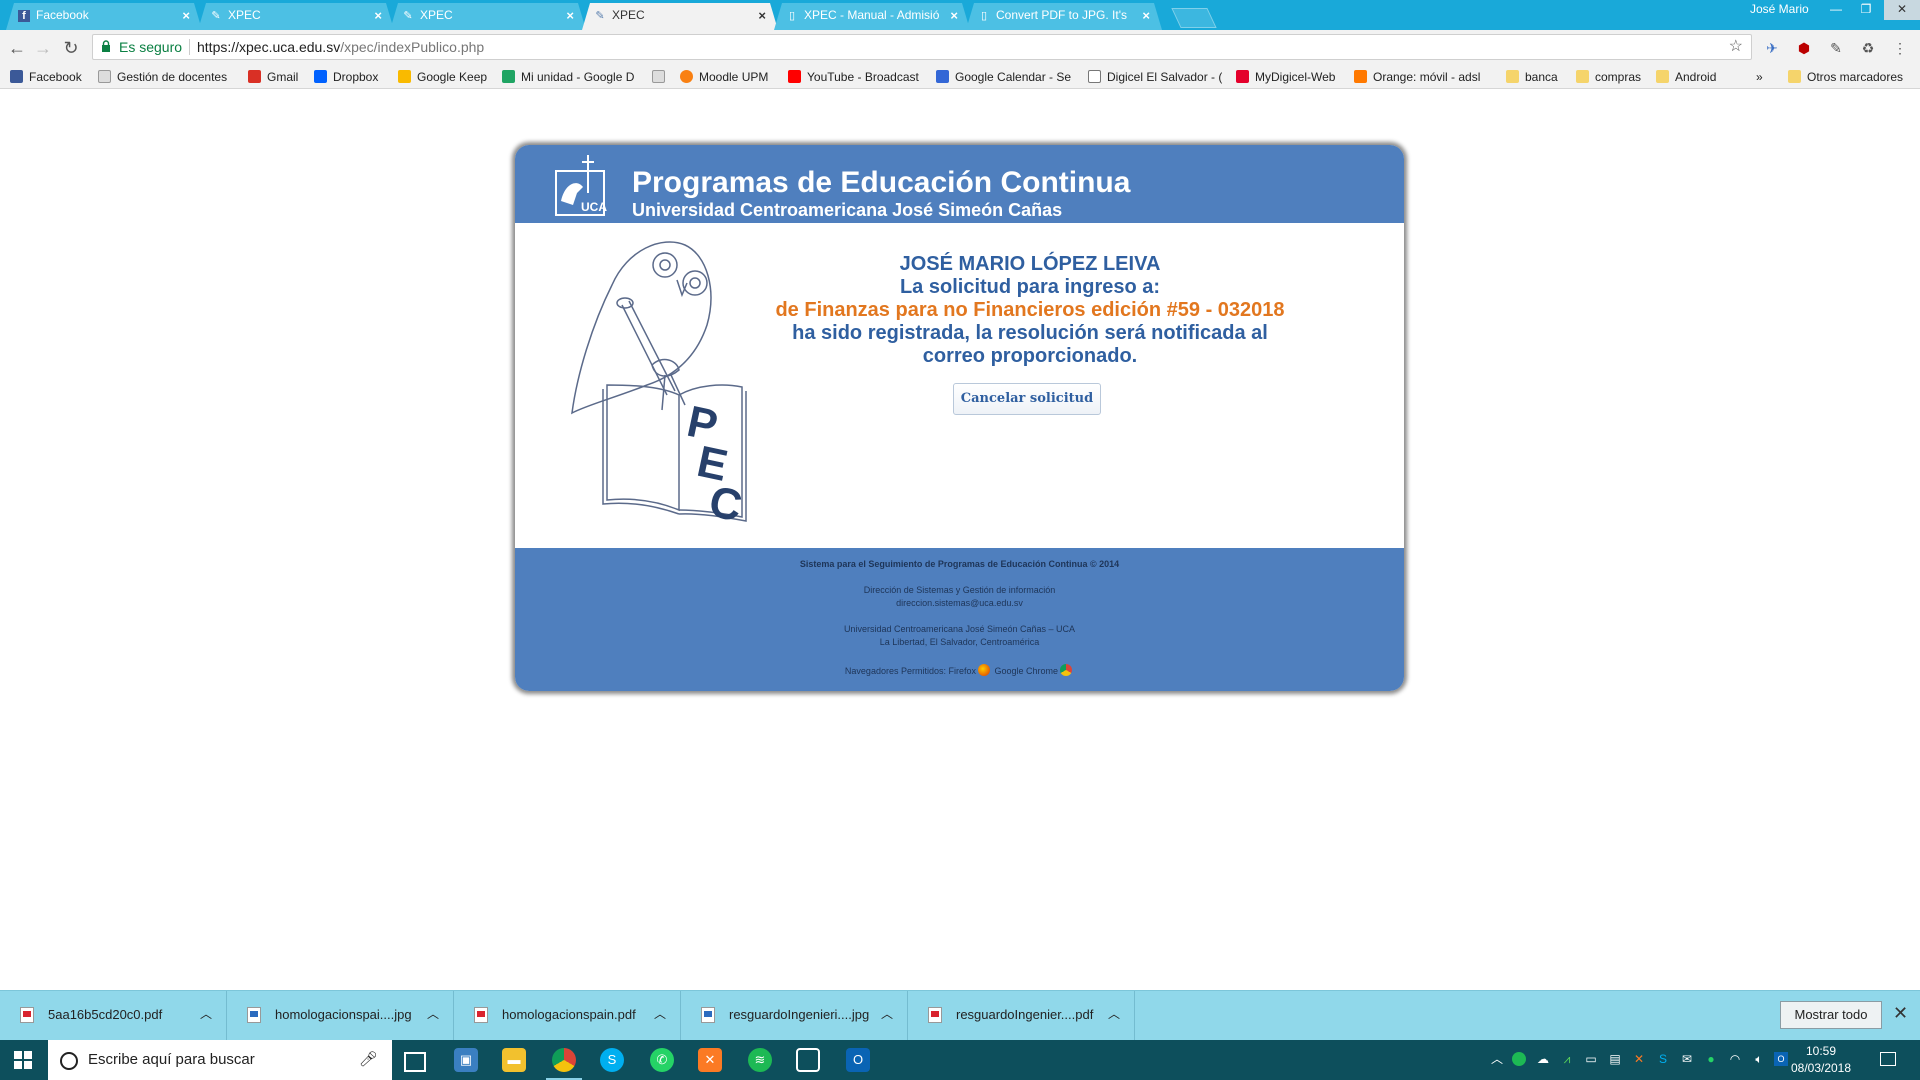  I want to click on minimize-button: —, so click(1836, 10).